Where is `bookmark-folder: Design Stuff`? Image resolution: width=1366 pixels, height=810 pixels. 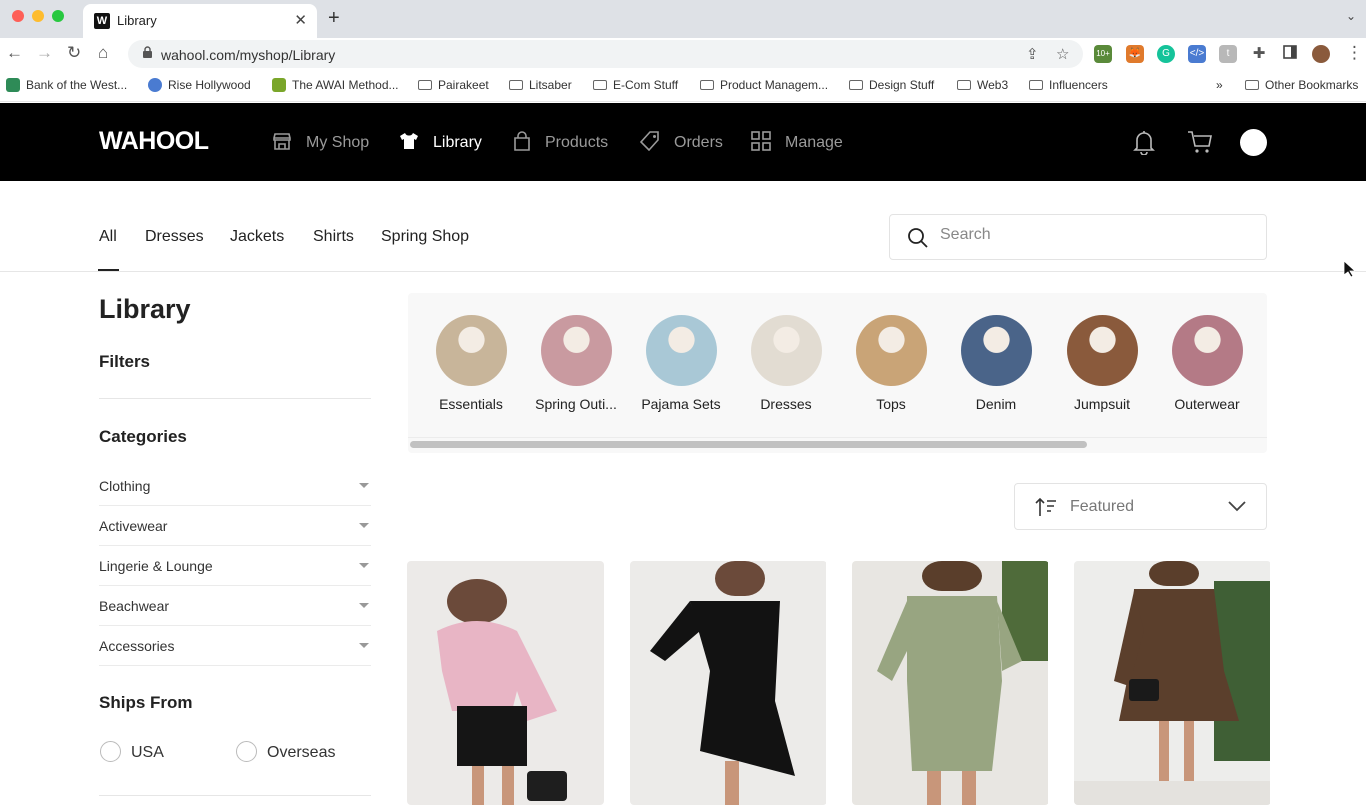 bookmark-folder: Design Stuff is located at coordinates (891, 85).